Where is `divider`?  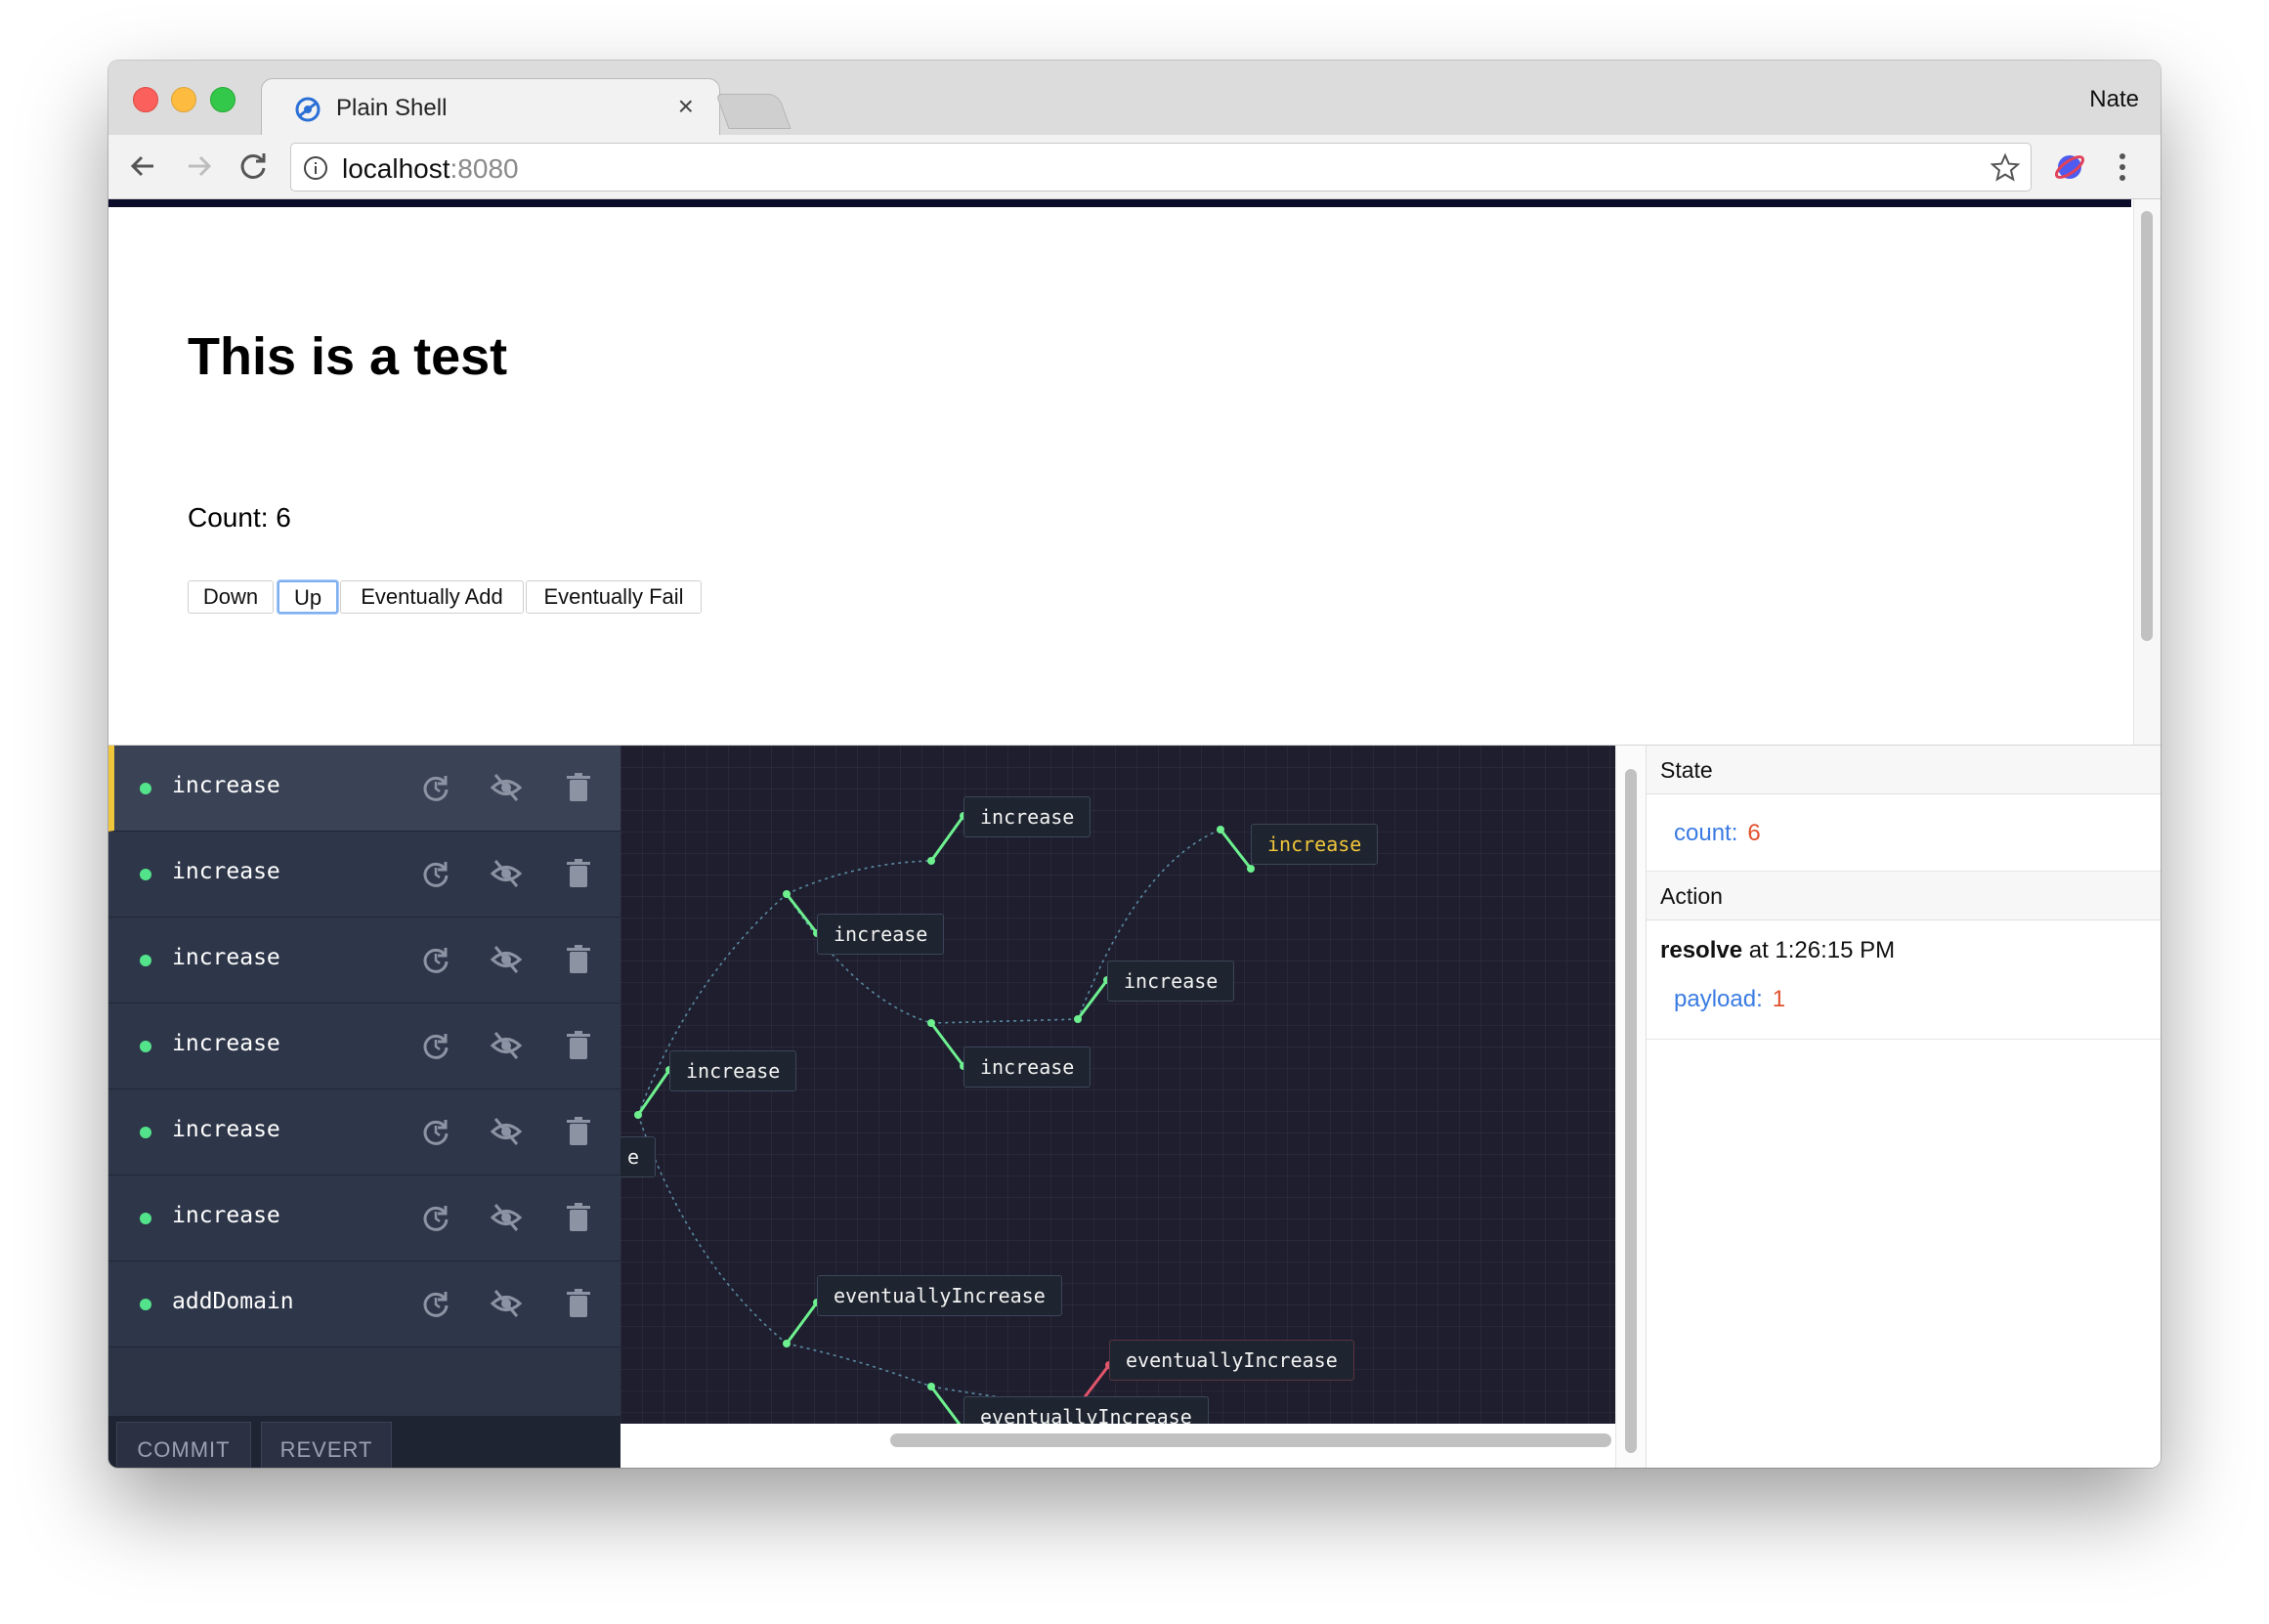 divider is located at coordinates (1904, 1040).